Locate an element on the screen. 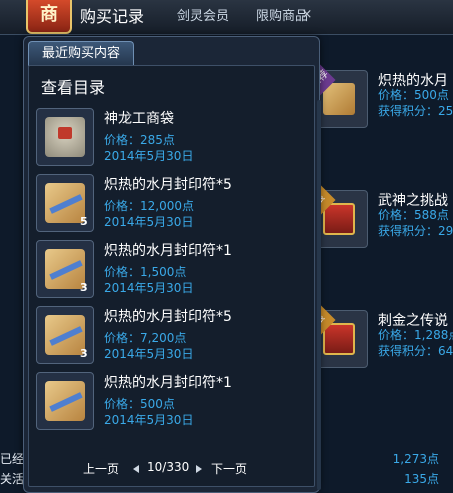 This screenshot has width=453, height=493. shop-item-points: 获得积分：29 is located at coordinates (415, 231).